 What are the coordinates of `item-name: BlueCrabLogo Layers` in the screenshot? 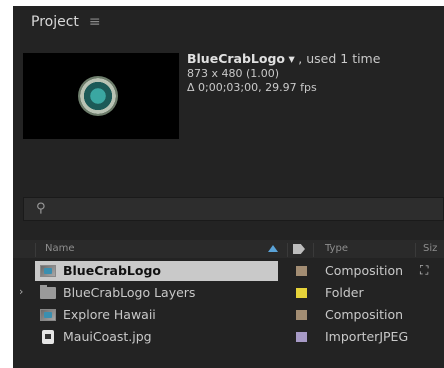 It's located at (129, 292).